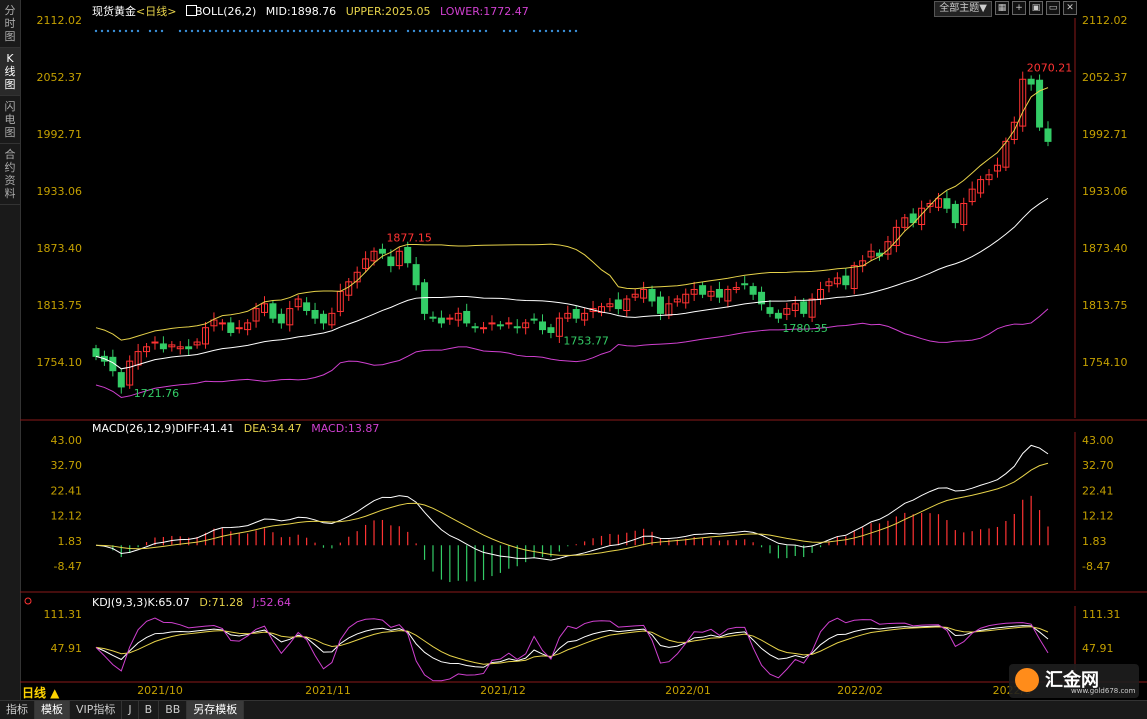  What do you see at coordinates (1070, 8) in the screenshot?
I see `close-icon: ✕` at bounding box center [1070, 8].